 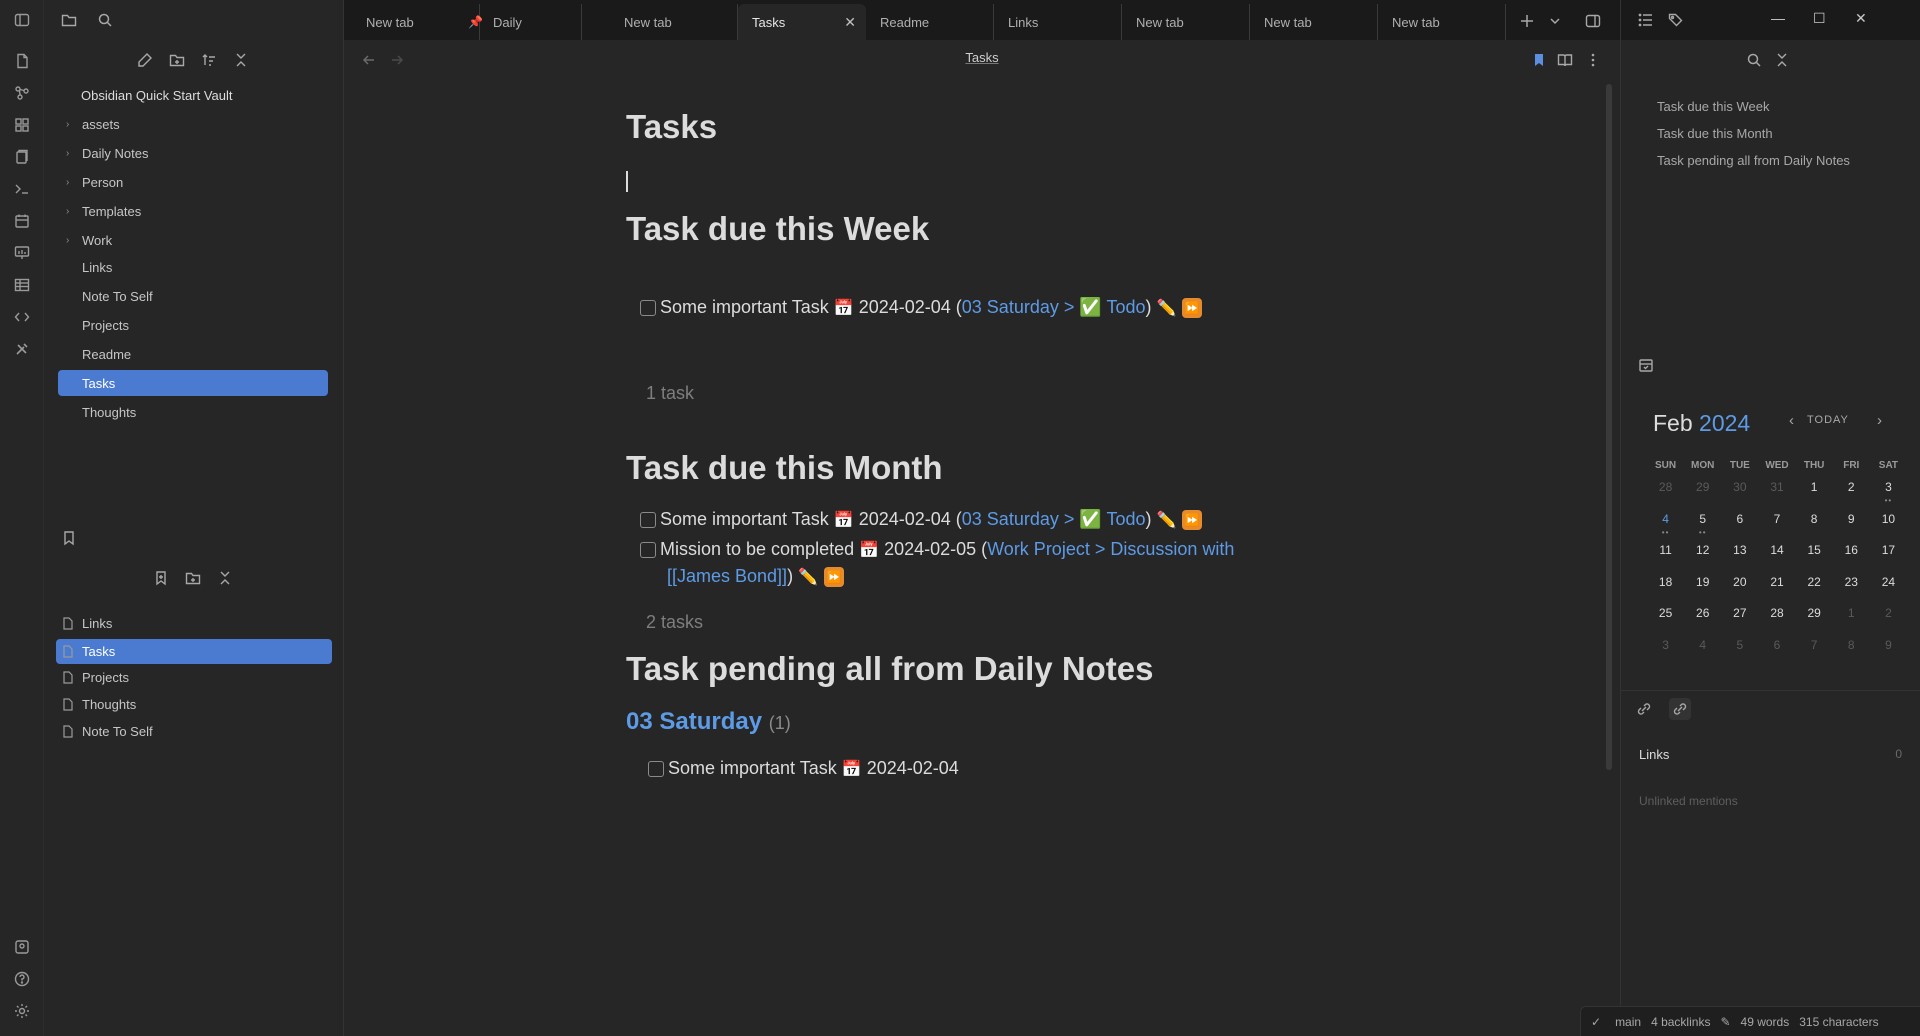 What do you see at coordinates (193, 296) in the screenshot?
I see `tree-file-note-to-self: Note To Self` at bounding box center [193, 296].